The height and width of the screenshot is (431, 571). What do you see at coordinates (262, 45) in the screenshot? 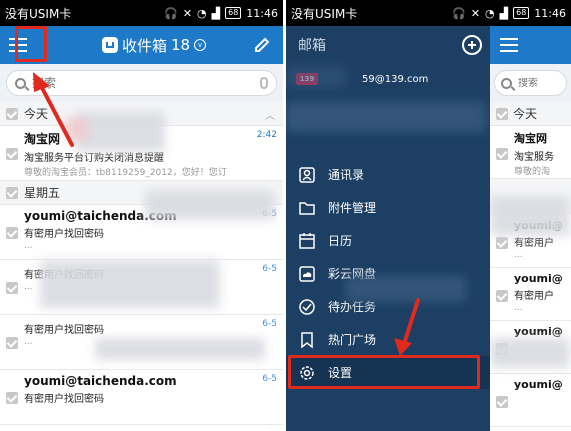
I see `compose-pencil-icon` at bounding box center [262, 45].